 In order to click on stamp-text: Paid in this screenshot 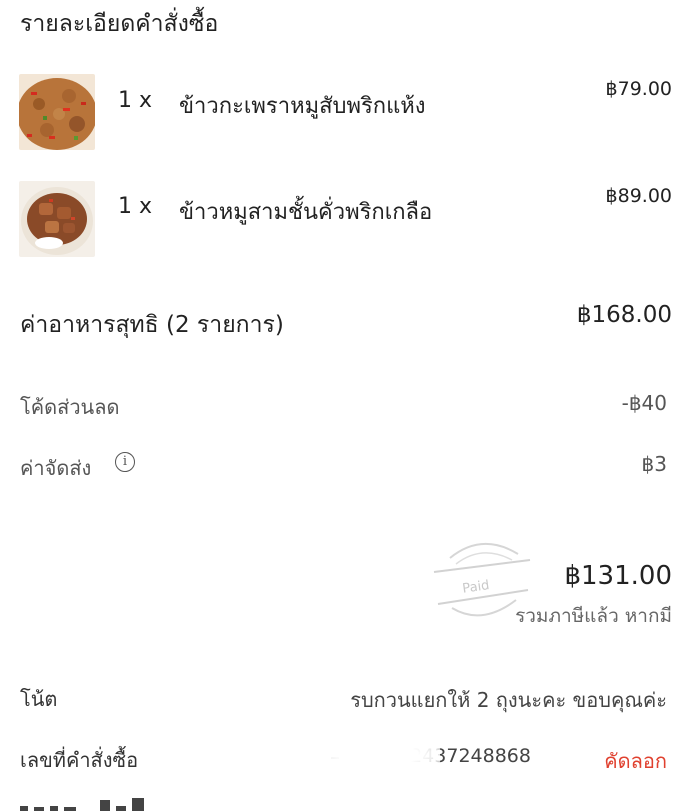, I will do `click(475, 587)`.